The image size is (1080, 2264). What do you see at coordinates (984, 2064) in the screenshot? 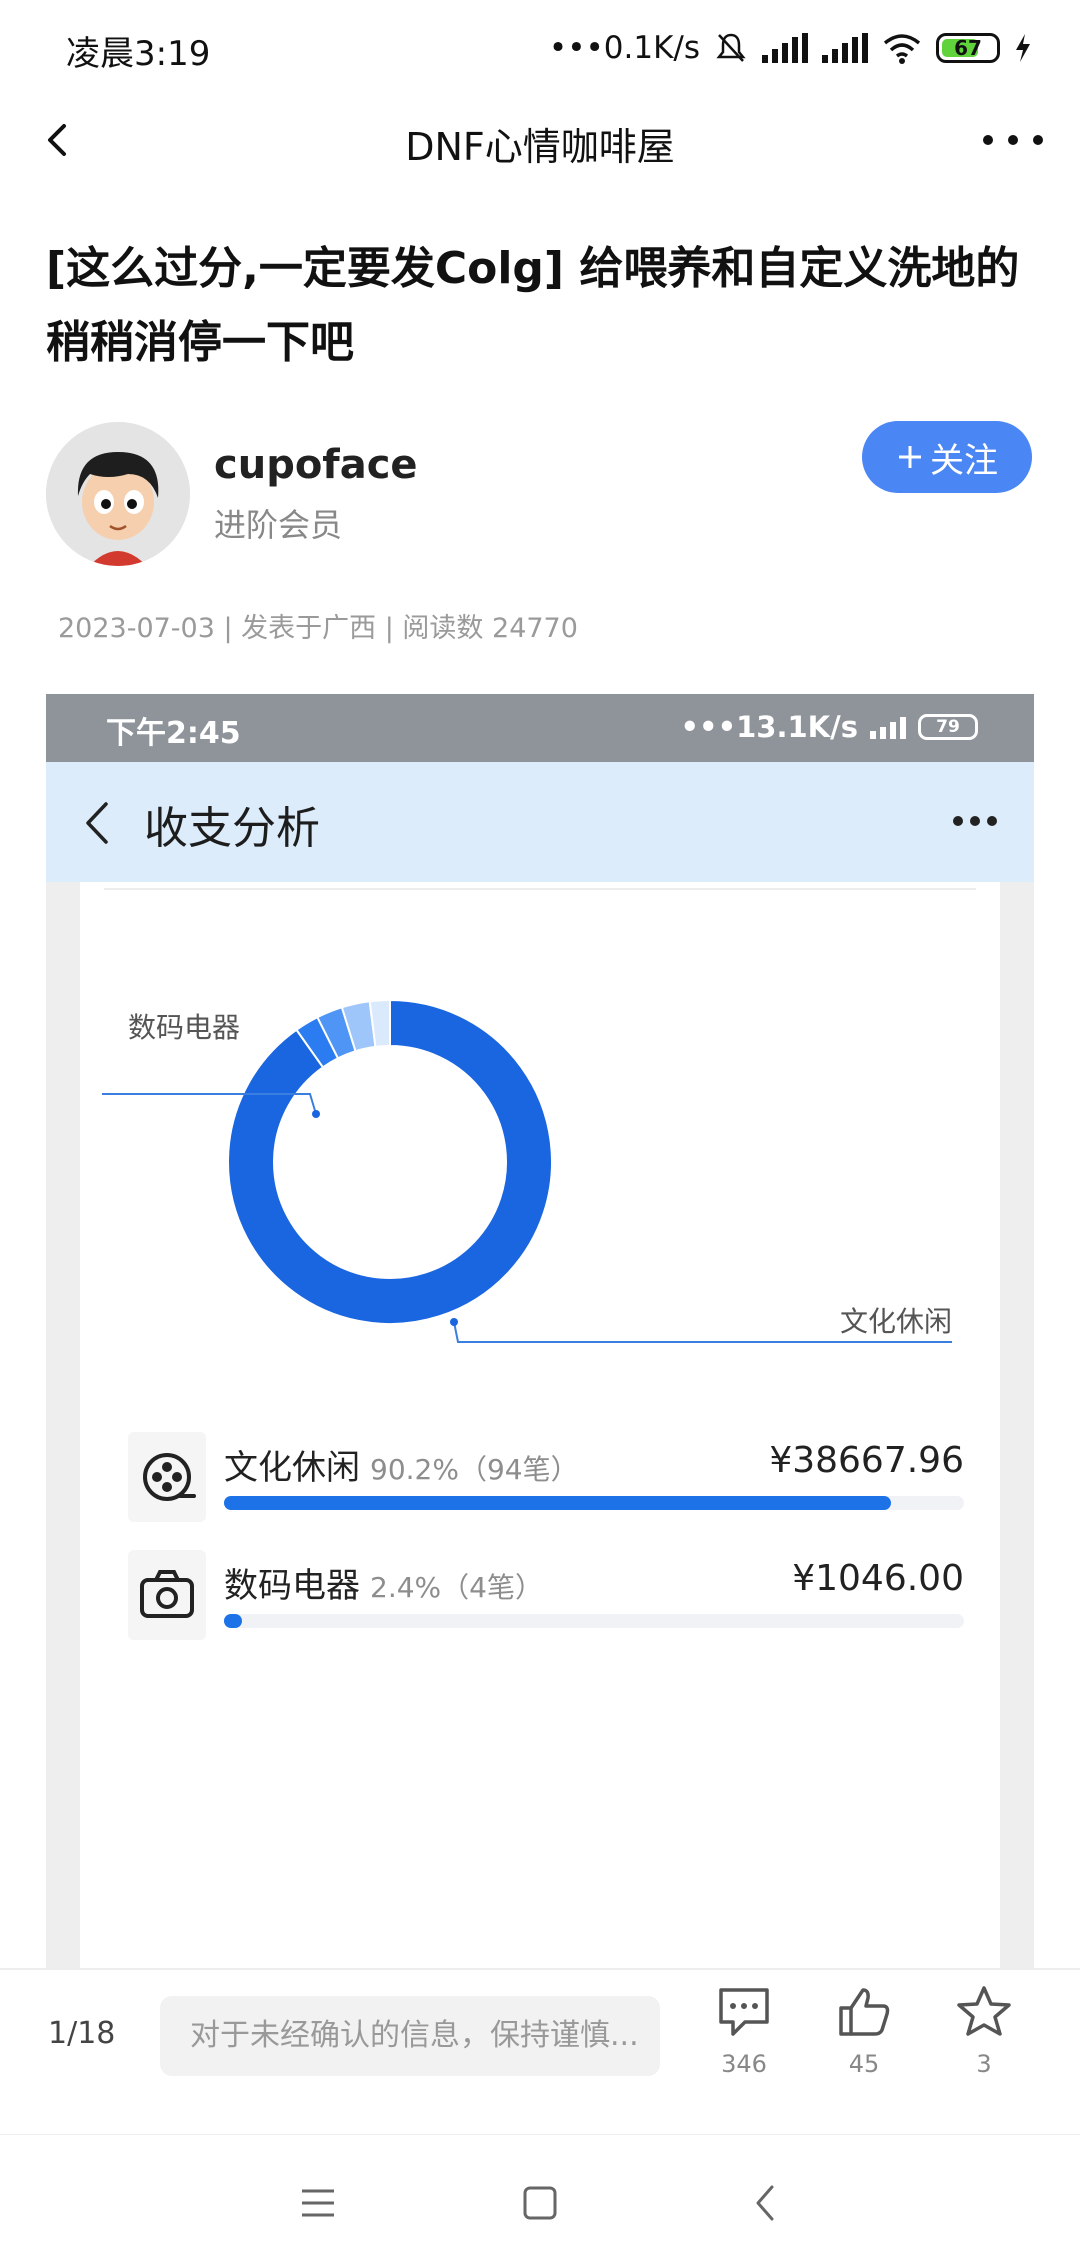
I see `favorite-count: 3` at bounding box center [984, 2064].